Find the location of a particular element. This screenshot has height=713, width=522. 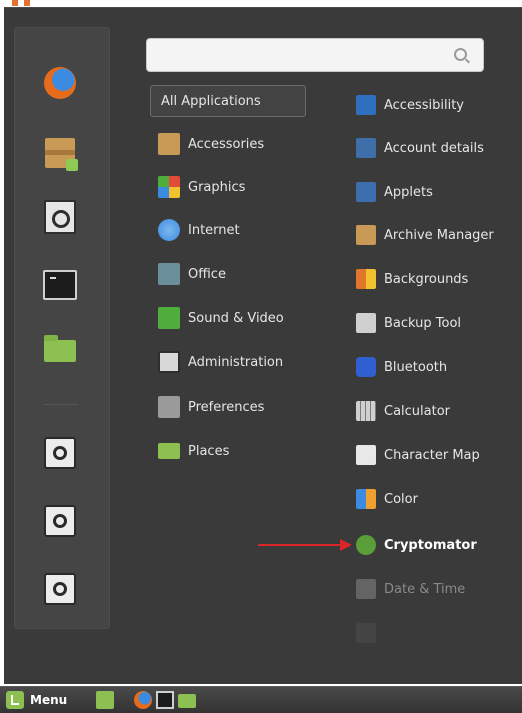

terminal-taskbar-icon is located at coordinates (165, 700).